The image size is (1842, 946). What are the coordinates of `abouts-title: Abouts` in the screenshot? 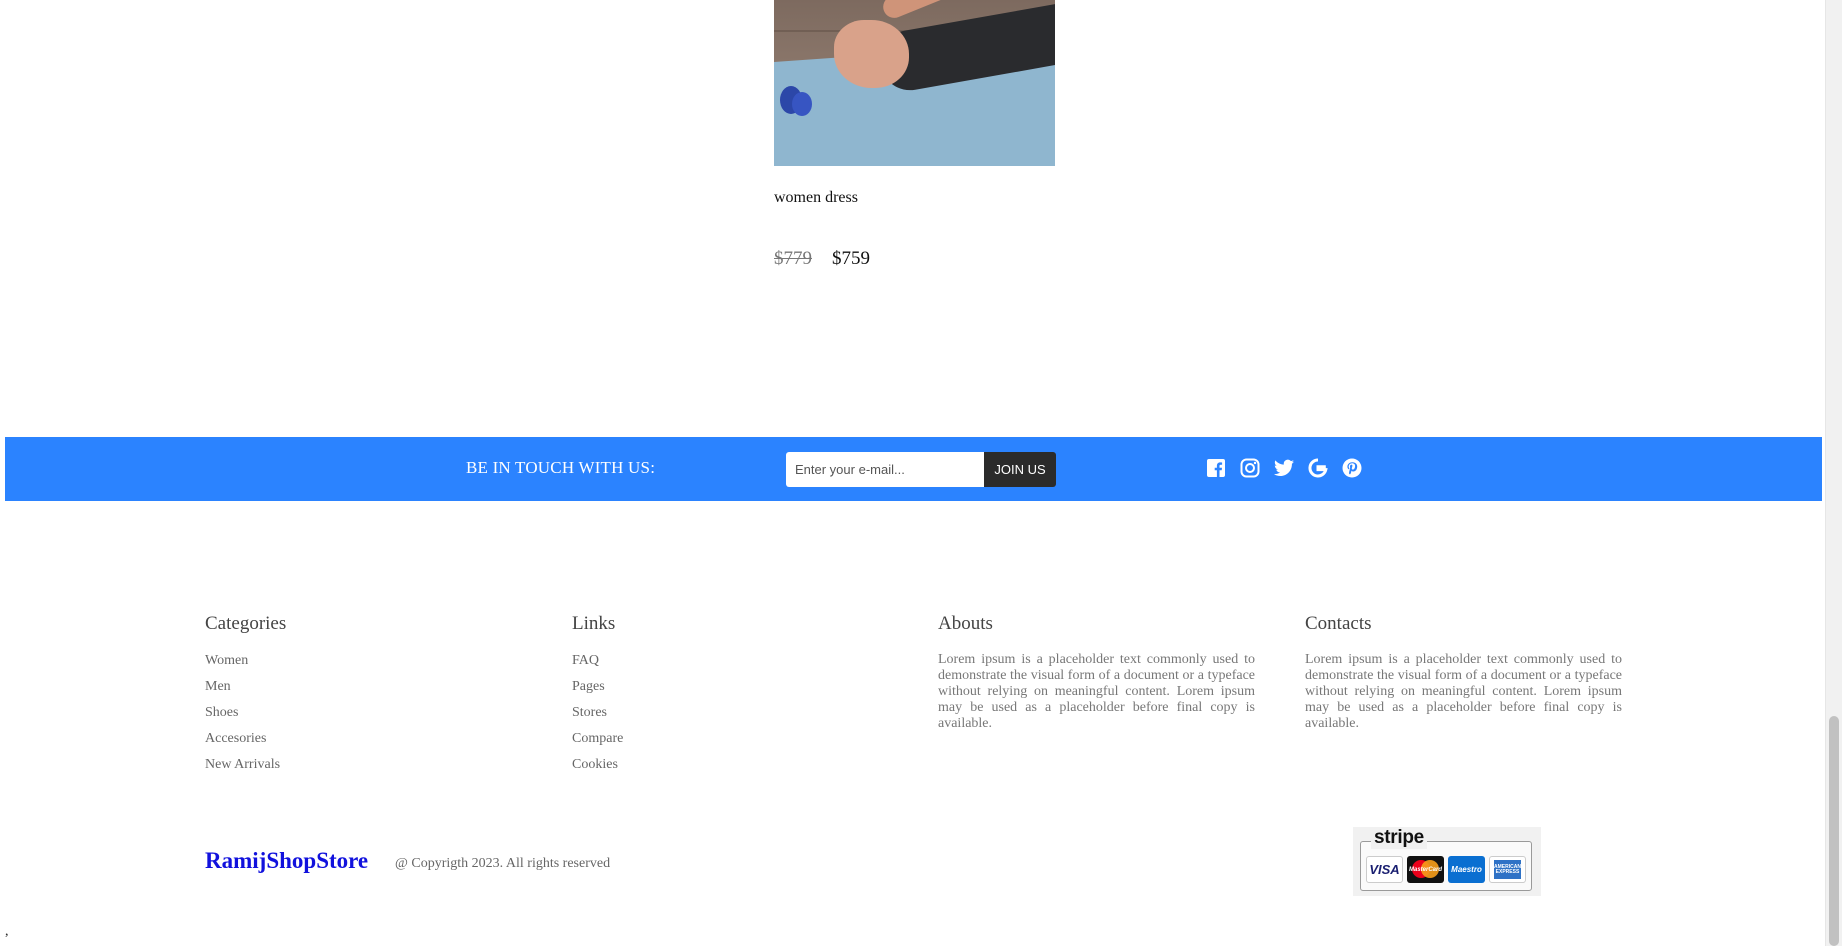 It's located at (965, 623).